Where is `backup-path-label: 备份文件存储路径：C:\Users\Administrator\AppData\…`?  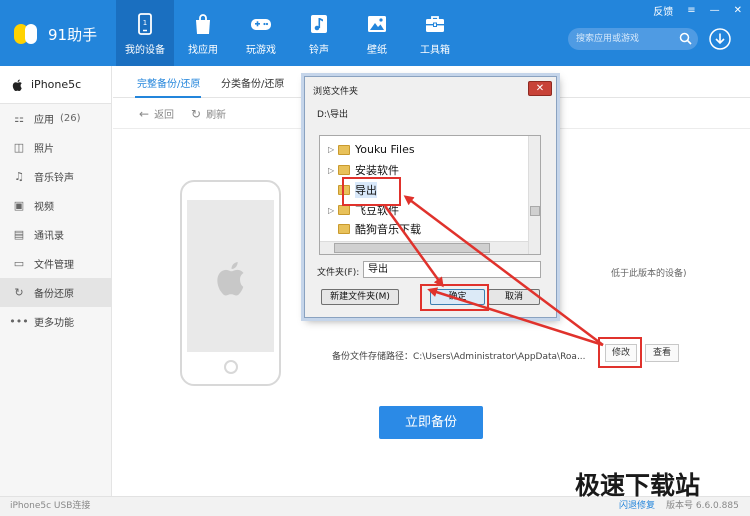 backup-path-label: 备份文件存储路径：C:\Users\Administrator\AppData\… is located at coordinates (459, 357).